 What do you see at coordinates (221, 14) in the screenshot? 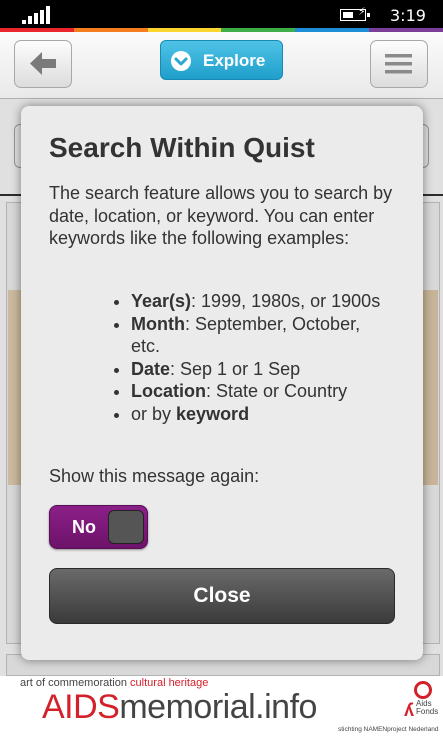
I see `status-bar: ⚡ 3:19` at bounding box center [221, 14].